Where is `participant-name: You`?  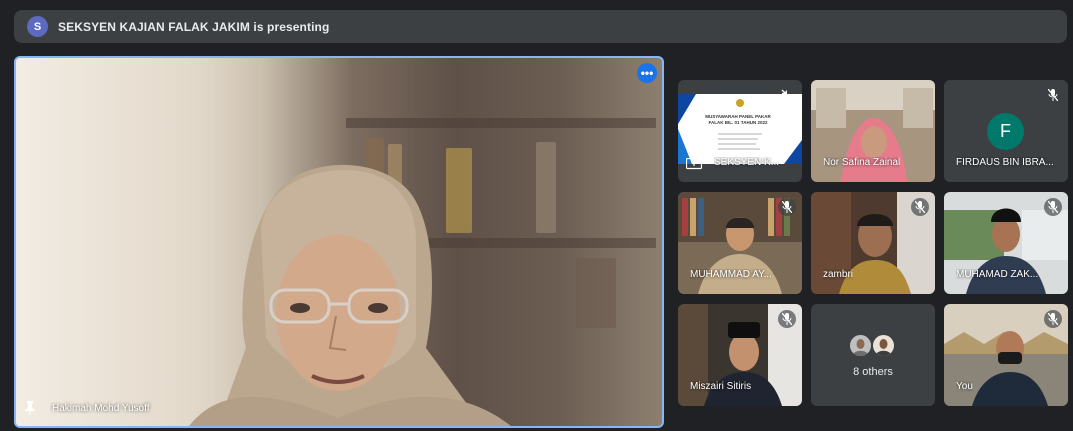 participant-name: You is located at coordinates (964, 386).